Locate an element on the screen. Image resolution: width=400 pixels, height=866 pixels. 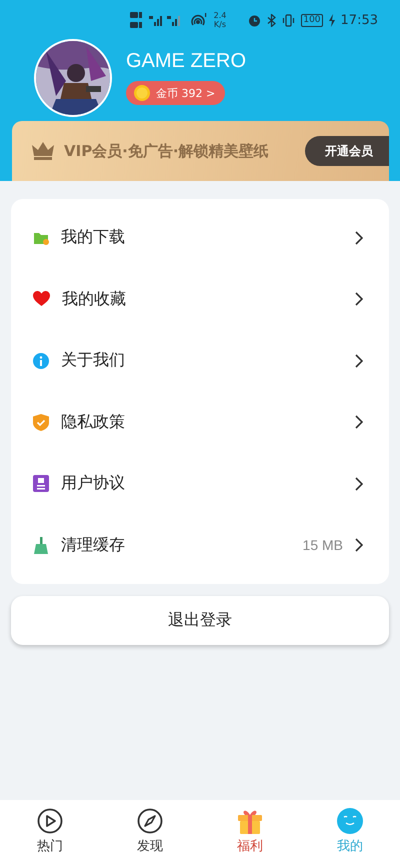
bluetooth-icon is located at coordinates (271, 20).